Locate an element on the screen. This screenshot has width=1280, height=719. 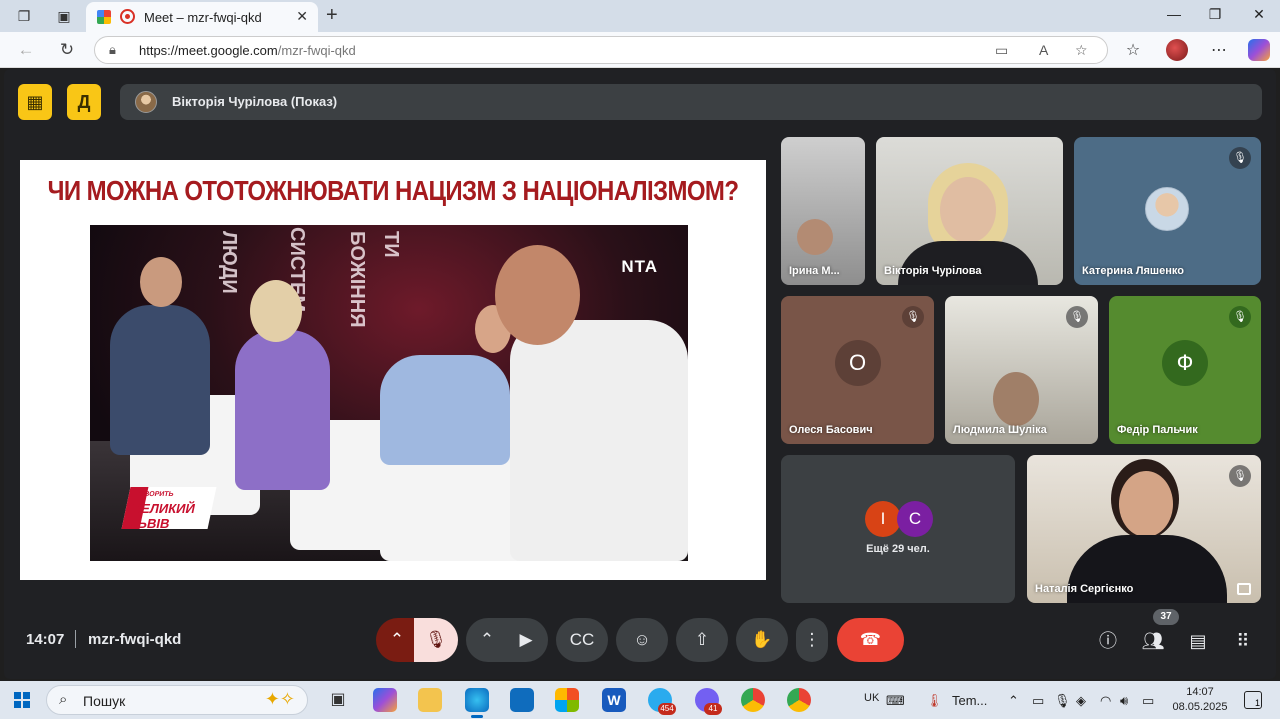
participant-name: Катерина Ляшенко is located at coordinates (1133, 271).